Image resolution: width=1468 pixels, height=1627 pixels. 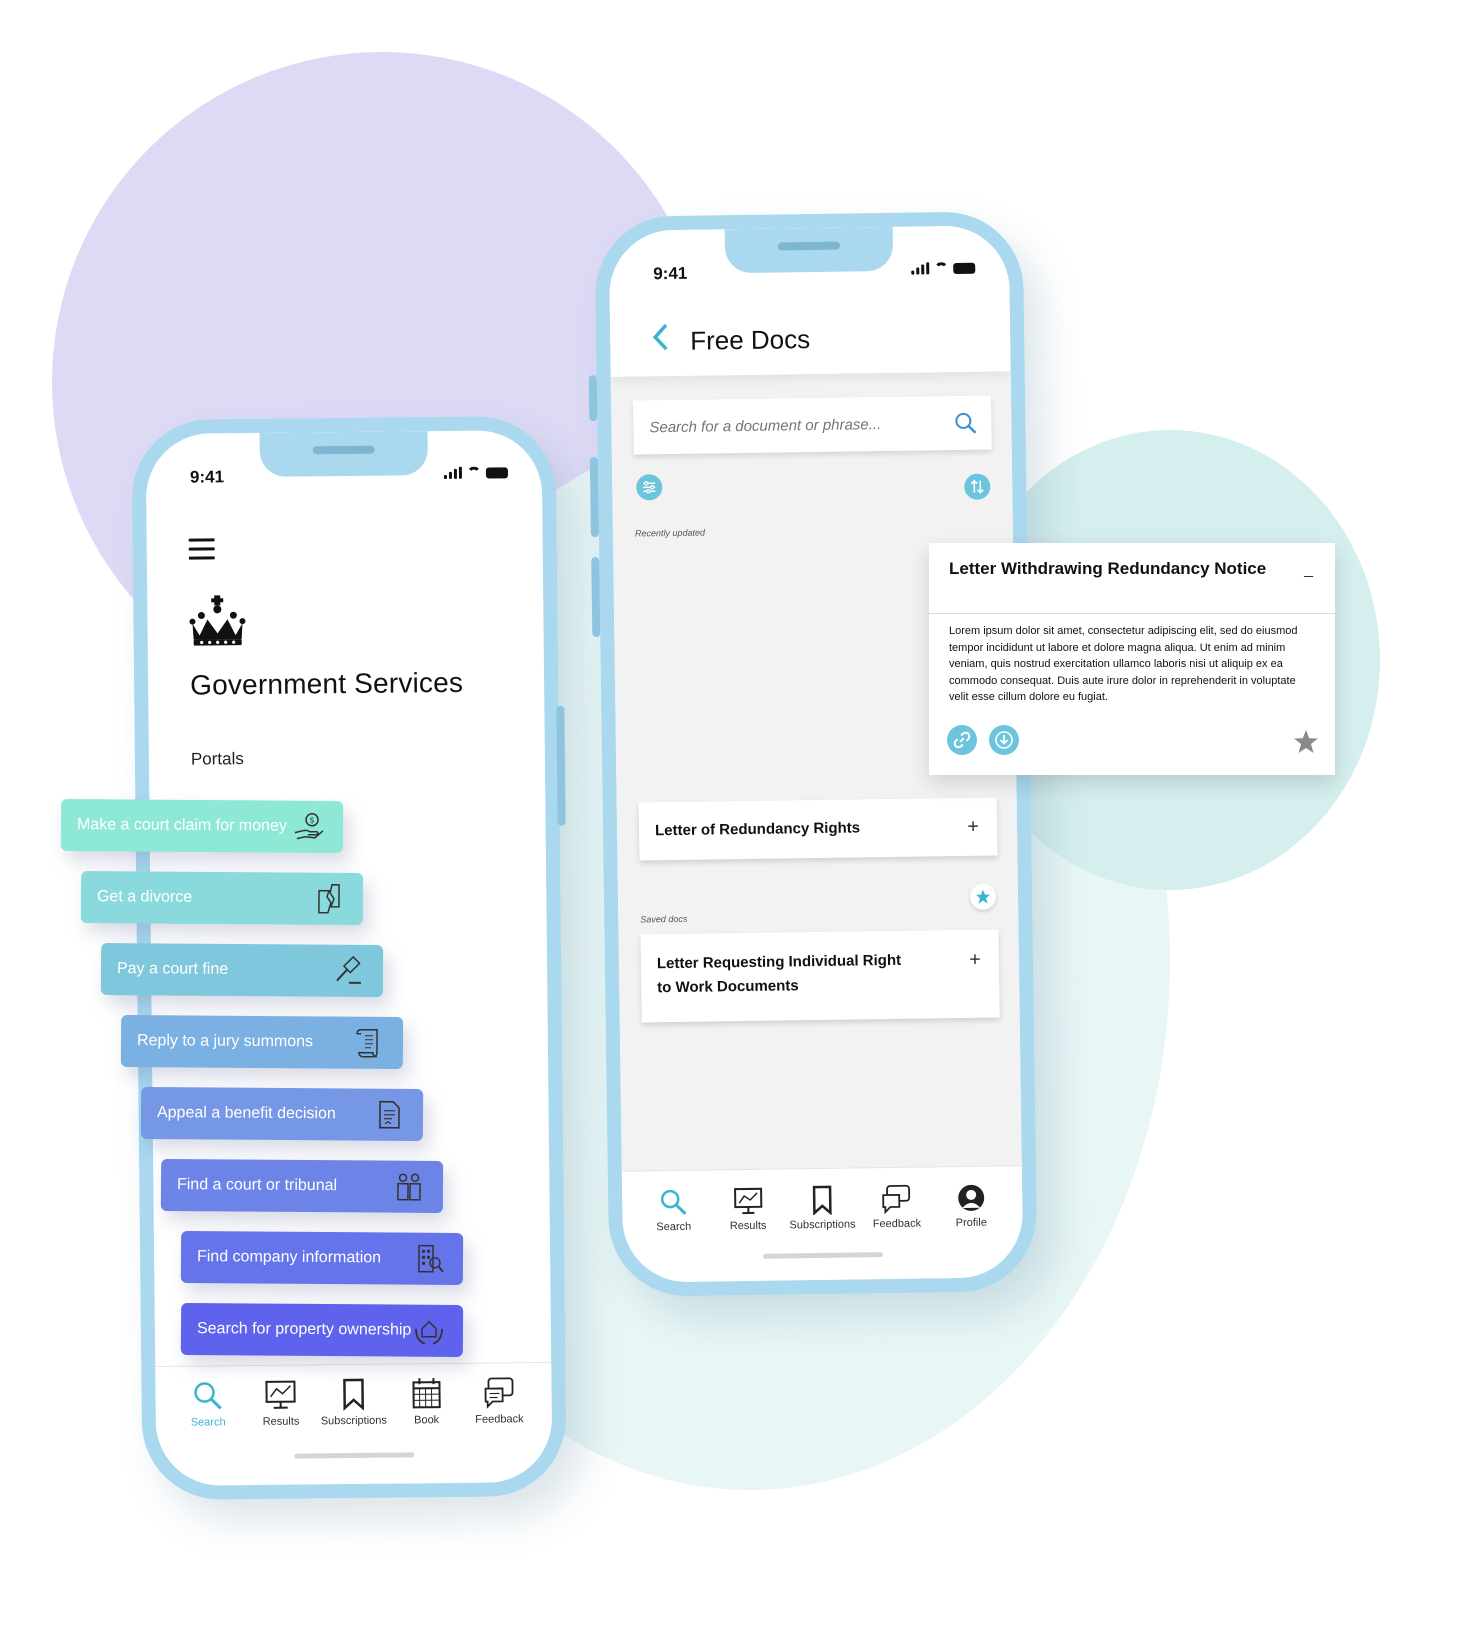 What do you see at coordinates (329, 899) in the screenshot?
I see `split-document-icon` at bounding box center [329, 899].